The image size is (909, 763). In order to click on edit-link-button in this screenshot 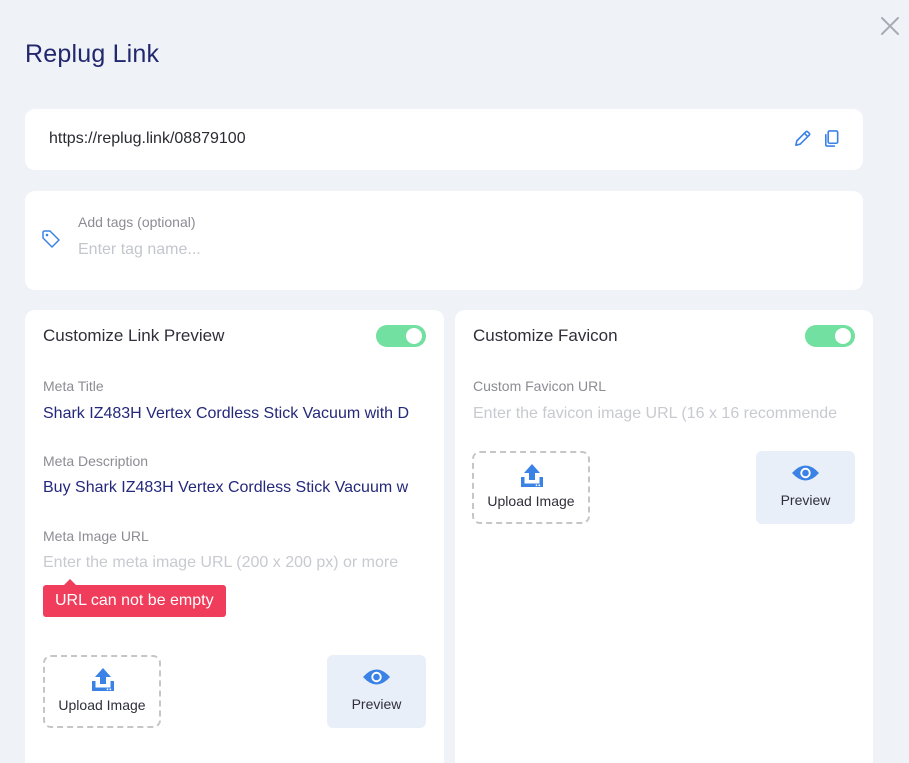, I will do `click(802, 138)`.